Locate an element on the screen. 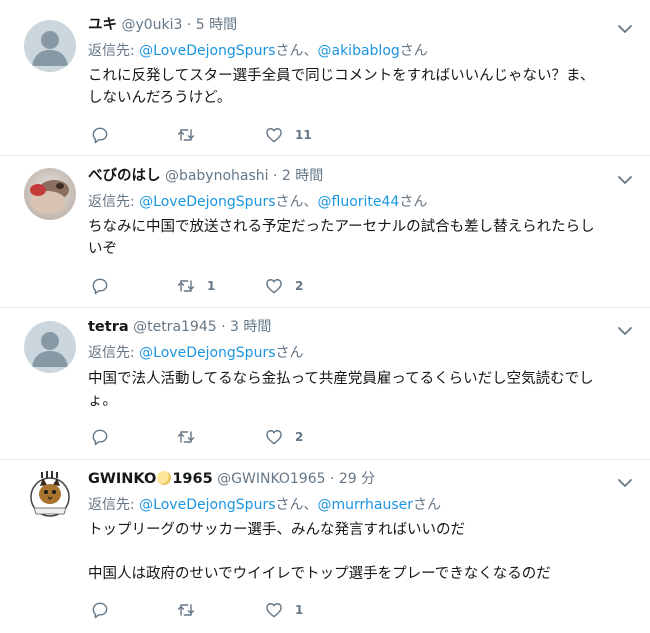  retweet-button: 1 is located at coordinates (195, 286).